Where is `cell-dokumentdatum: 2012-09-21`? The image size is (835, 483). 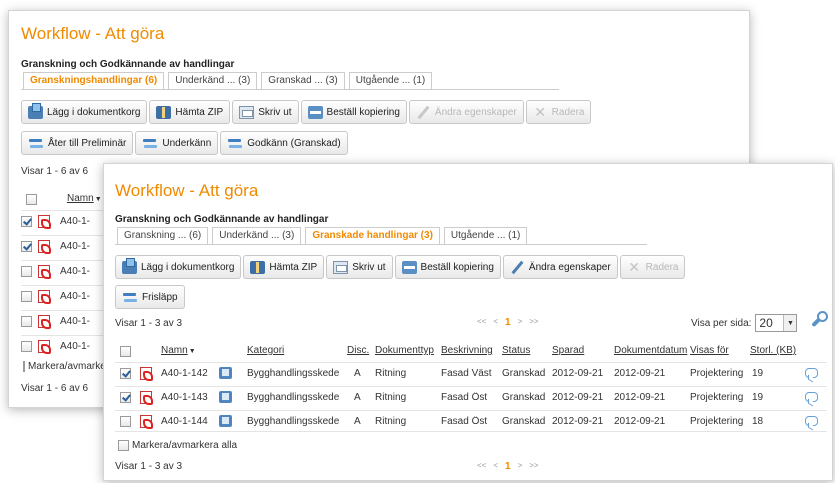
cell-dokumentdatum: 2012-09-21 is located at coordinates (640, 373).